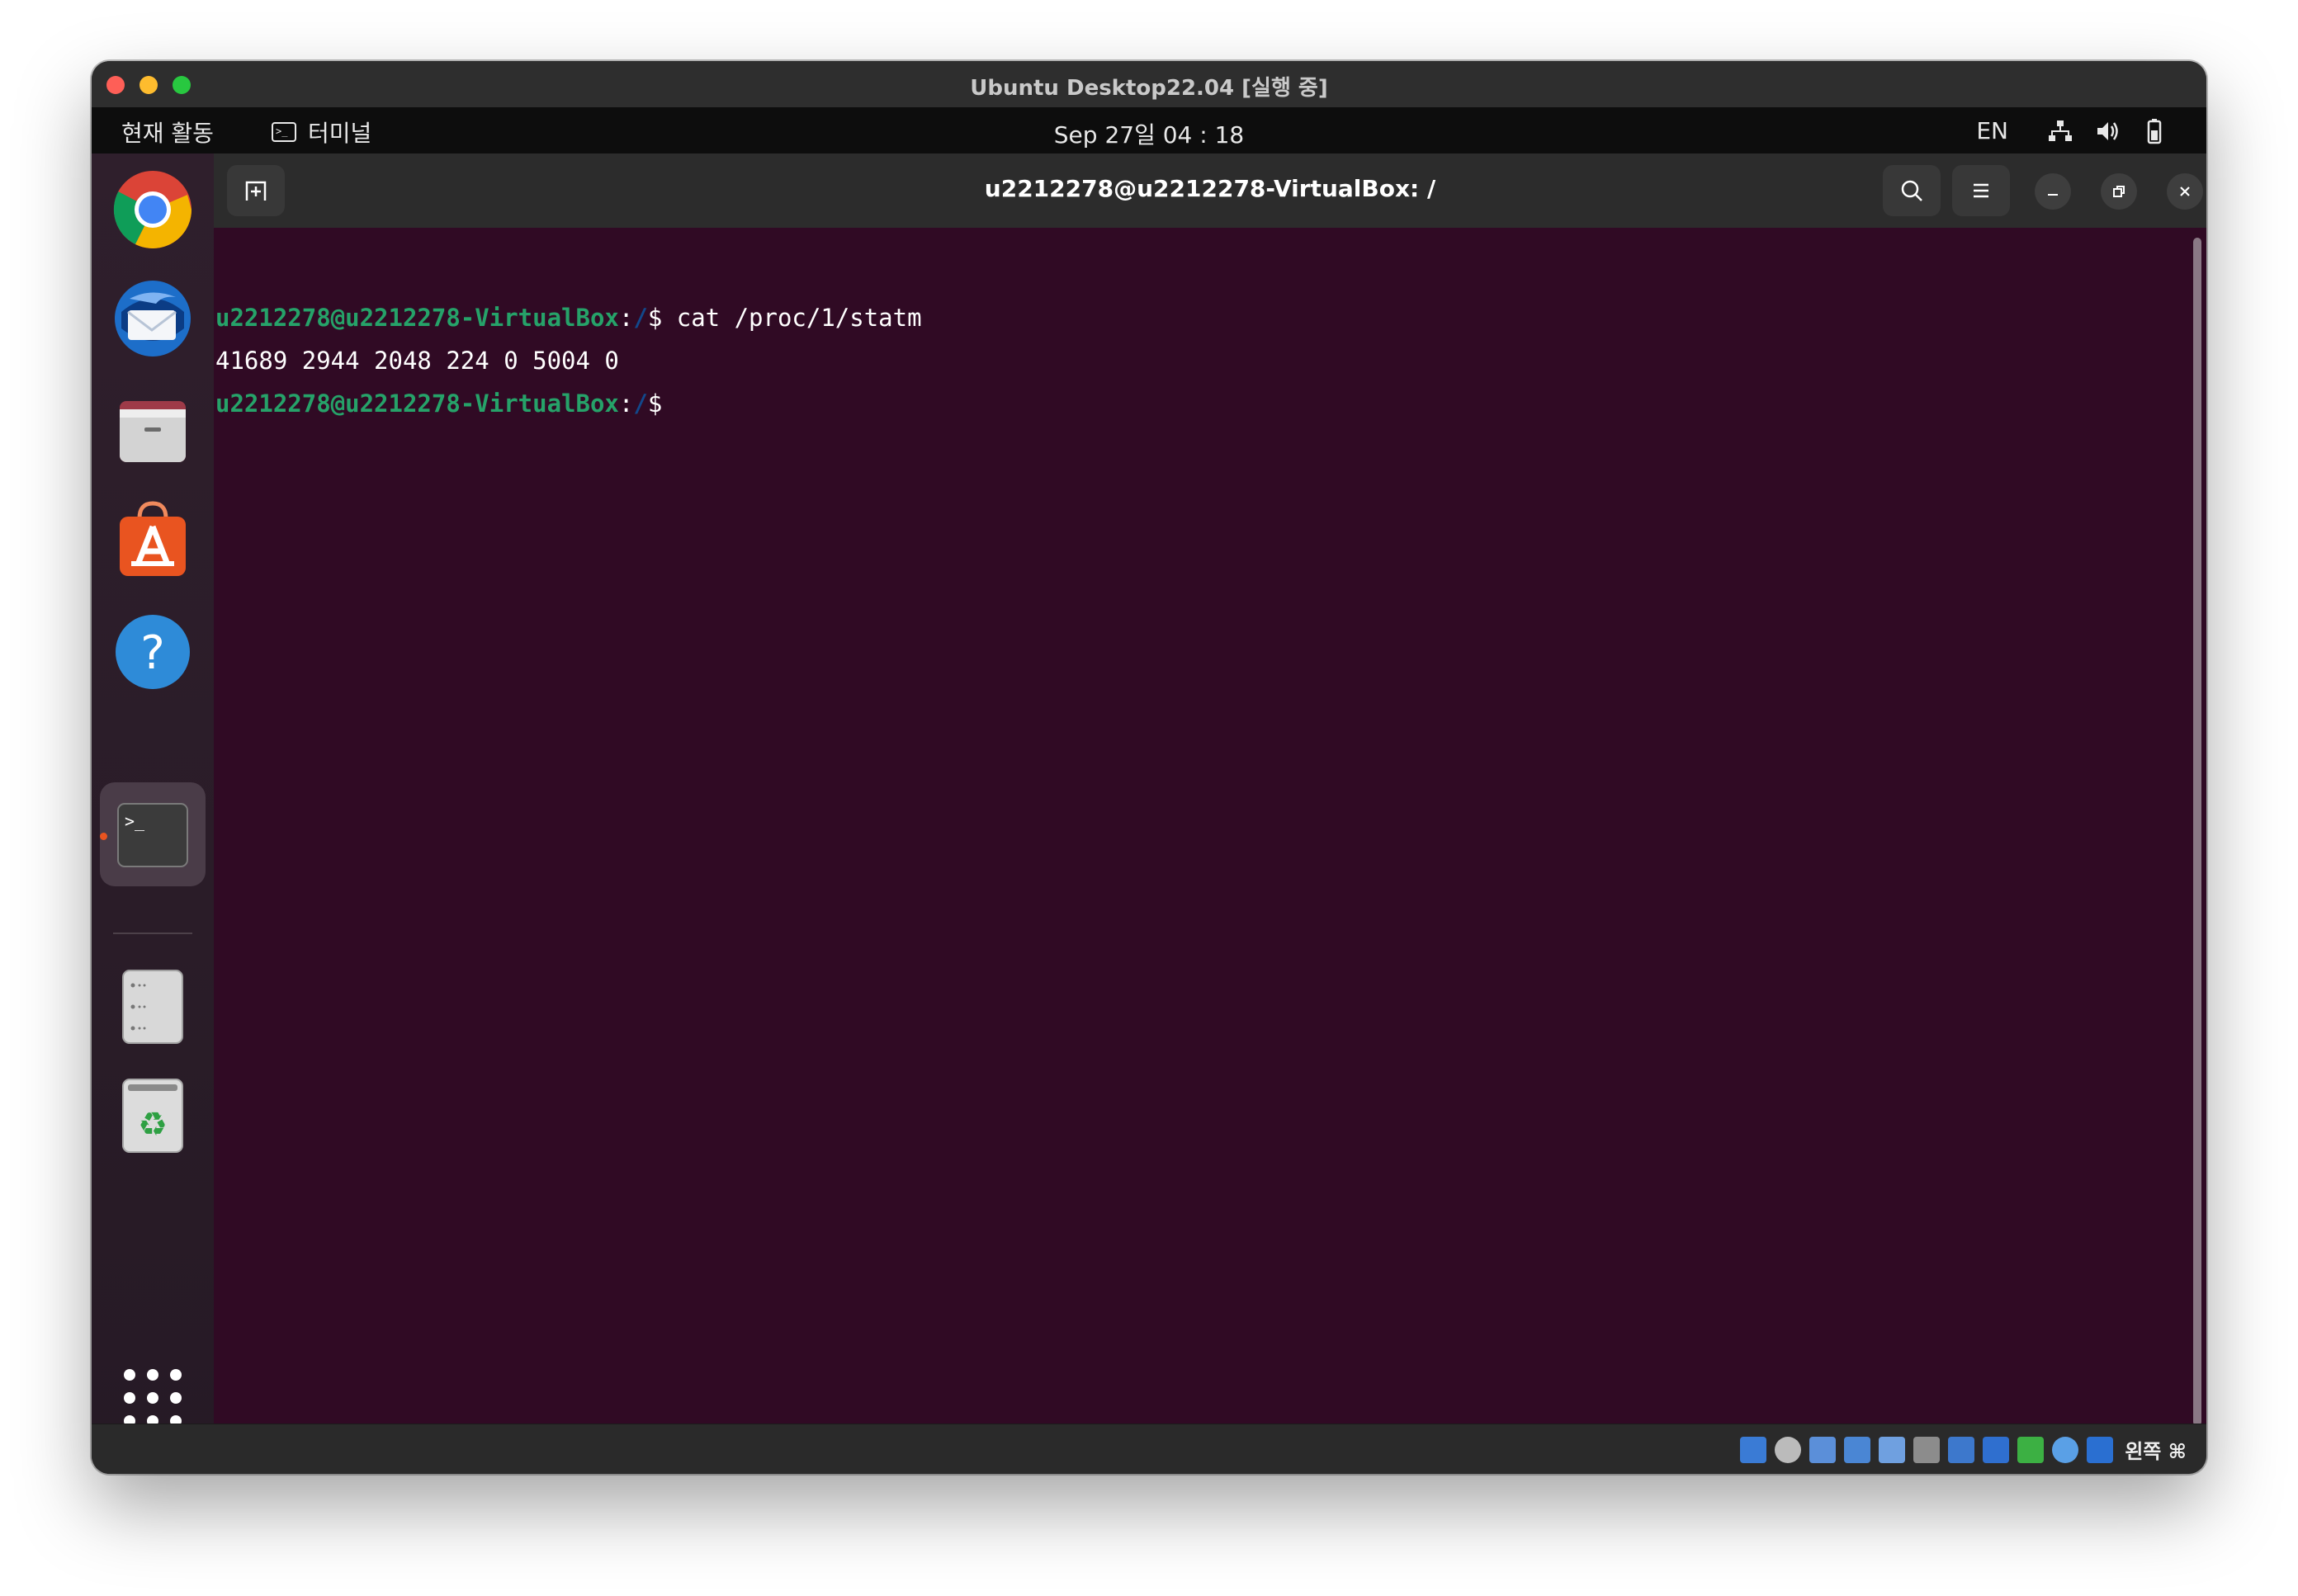  What do you see at coordinates (1789, 1449) in the screenshot?
I see `optical-drive-icon` at bounding box center [1789, 1449].